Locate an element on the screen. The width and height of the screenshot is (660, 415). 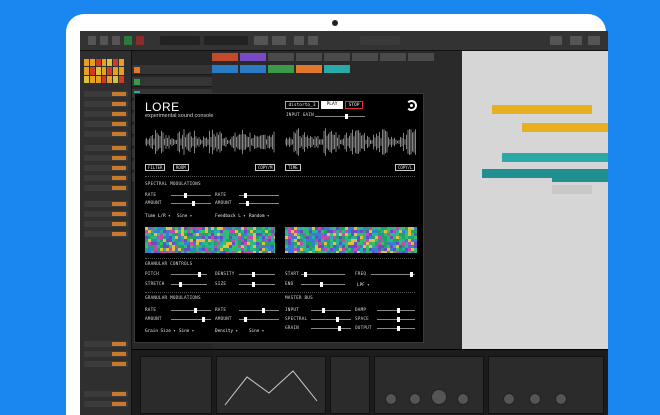
position-display is located at coordinates (226, 40).